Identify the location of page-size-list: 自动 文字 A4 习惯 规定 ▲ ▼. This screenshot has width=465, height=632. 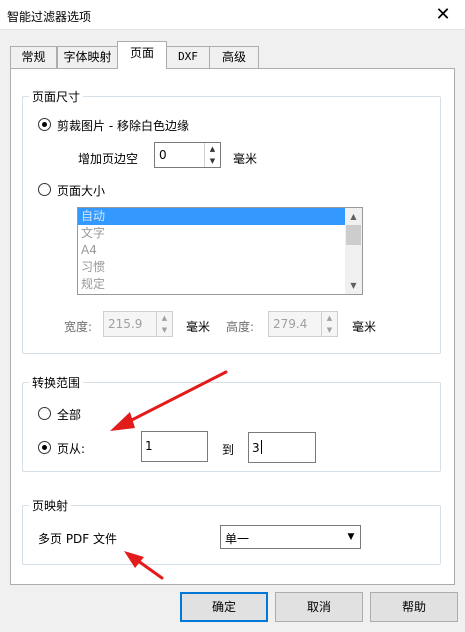
(220, 251).